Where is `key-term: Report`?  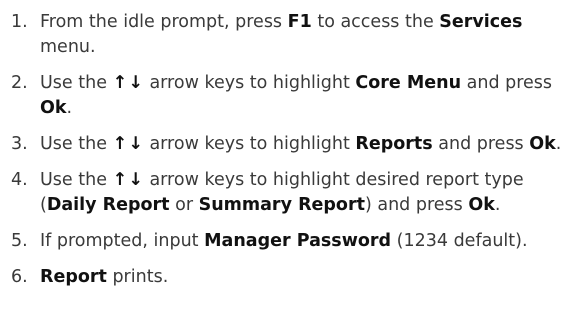
key-term: Report is located at coordinates (73, 277).